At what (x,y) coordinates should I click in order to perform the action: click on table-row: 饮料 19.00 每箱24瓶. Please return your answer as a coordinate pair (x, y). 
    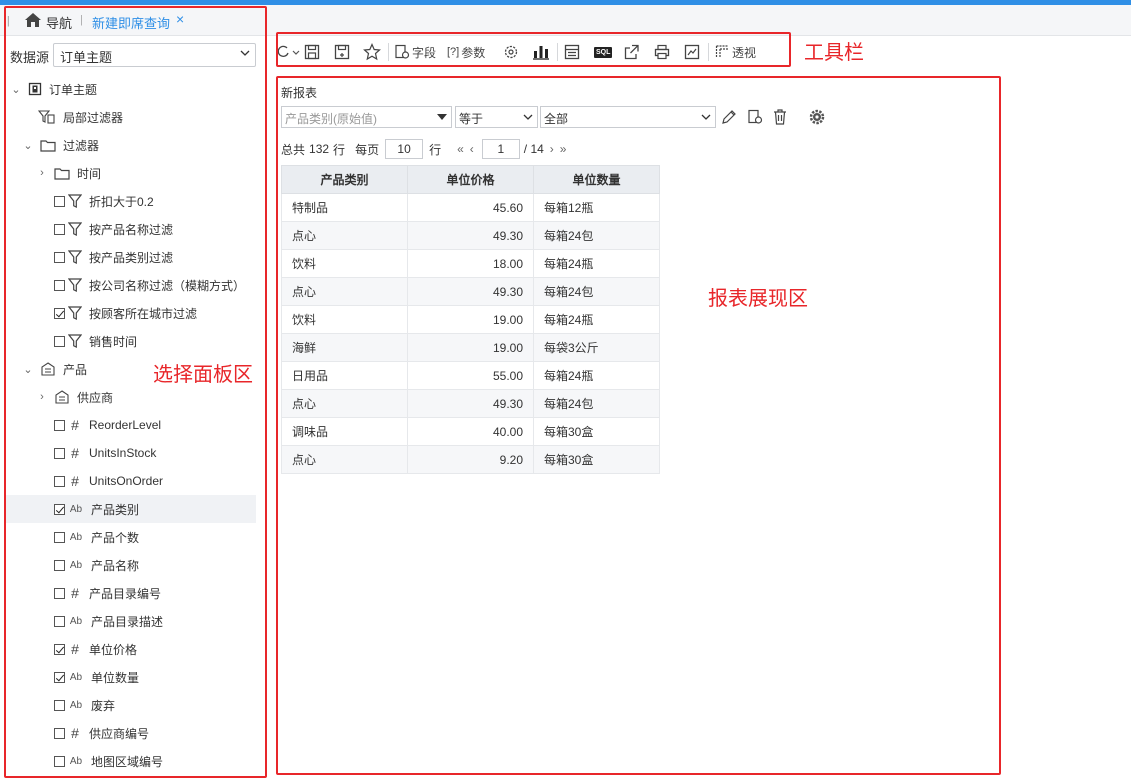
    Looking at the image, I should click on (470, 319).